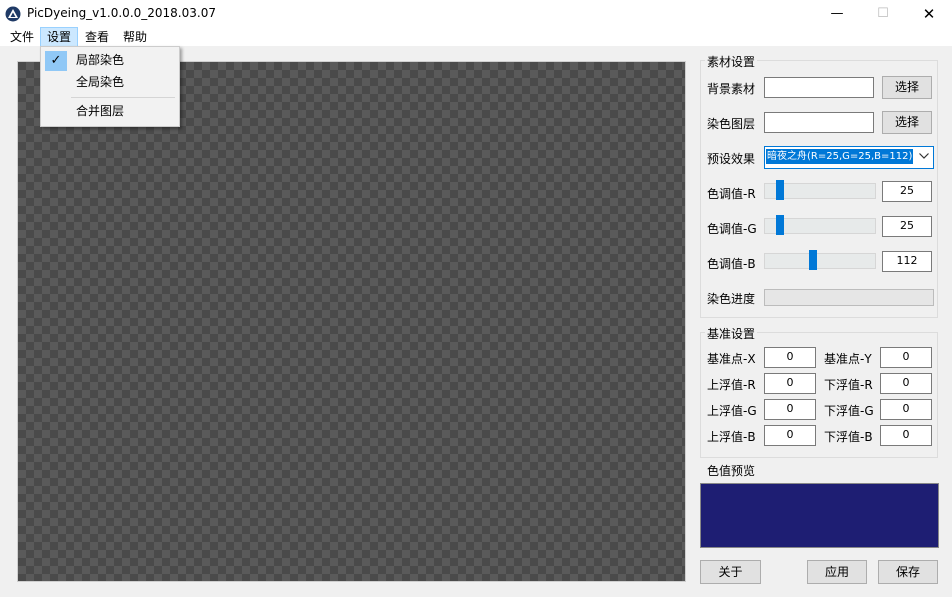 The image size is (952, 597). What do you see at coordinates (907, 261) in the screenshot?
I see `hue-b-input: 112` at bounding box center [907, 261].